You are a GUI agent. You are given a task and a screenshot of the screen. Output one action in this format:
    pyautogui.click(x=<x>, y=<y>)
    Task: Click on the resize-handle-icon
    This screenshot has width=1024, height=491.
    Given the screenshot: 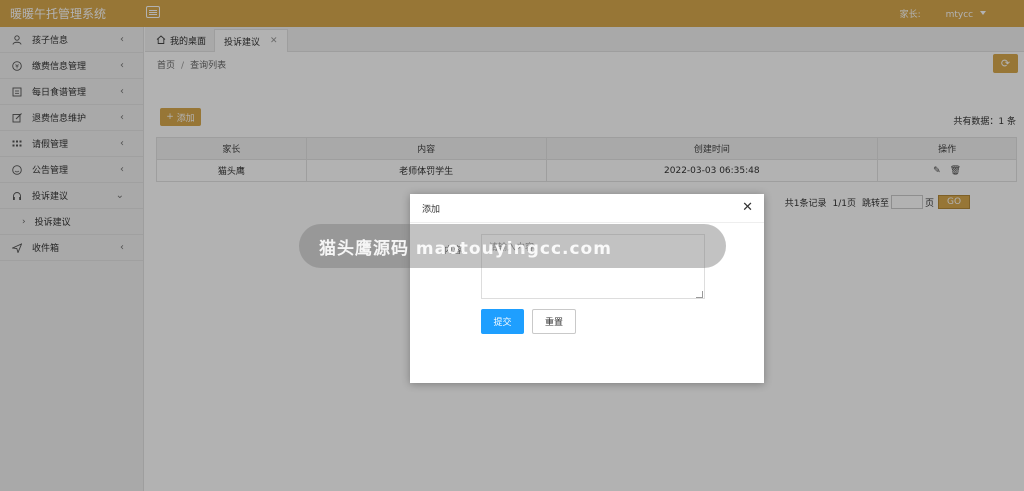 What is the action you would take?
    pyautogui.click(x=699, y=294)
    